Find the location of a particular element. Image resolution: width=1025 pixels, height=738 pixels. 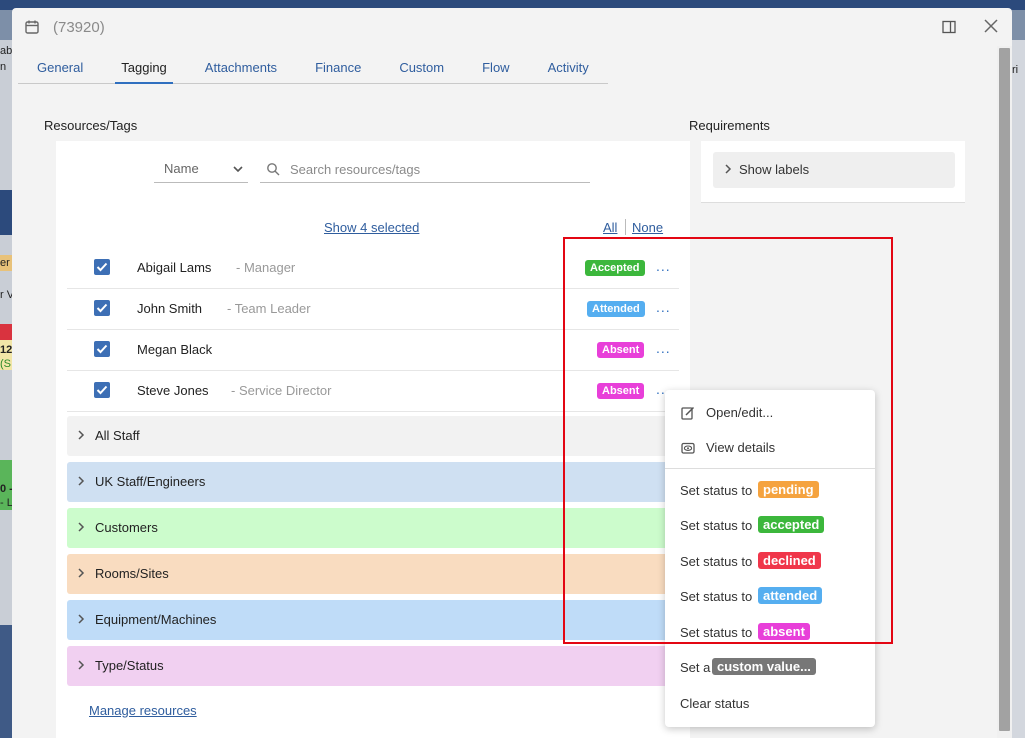

menu-item-set-declined: Set status to declined is located at coordinates (770, 562).